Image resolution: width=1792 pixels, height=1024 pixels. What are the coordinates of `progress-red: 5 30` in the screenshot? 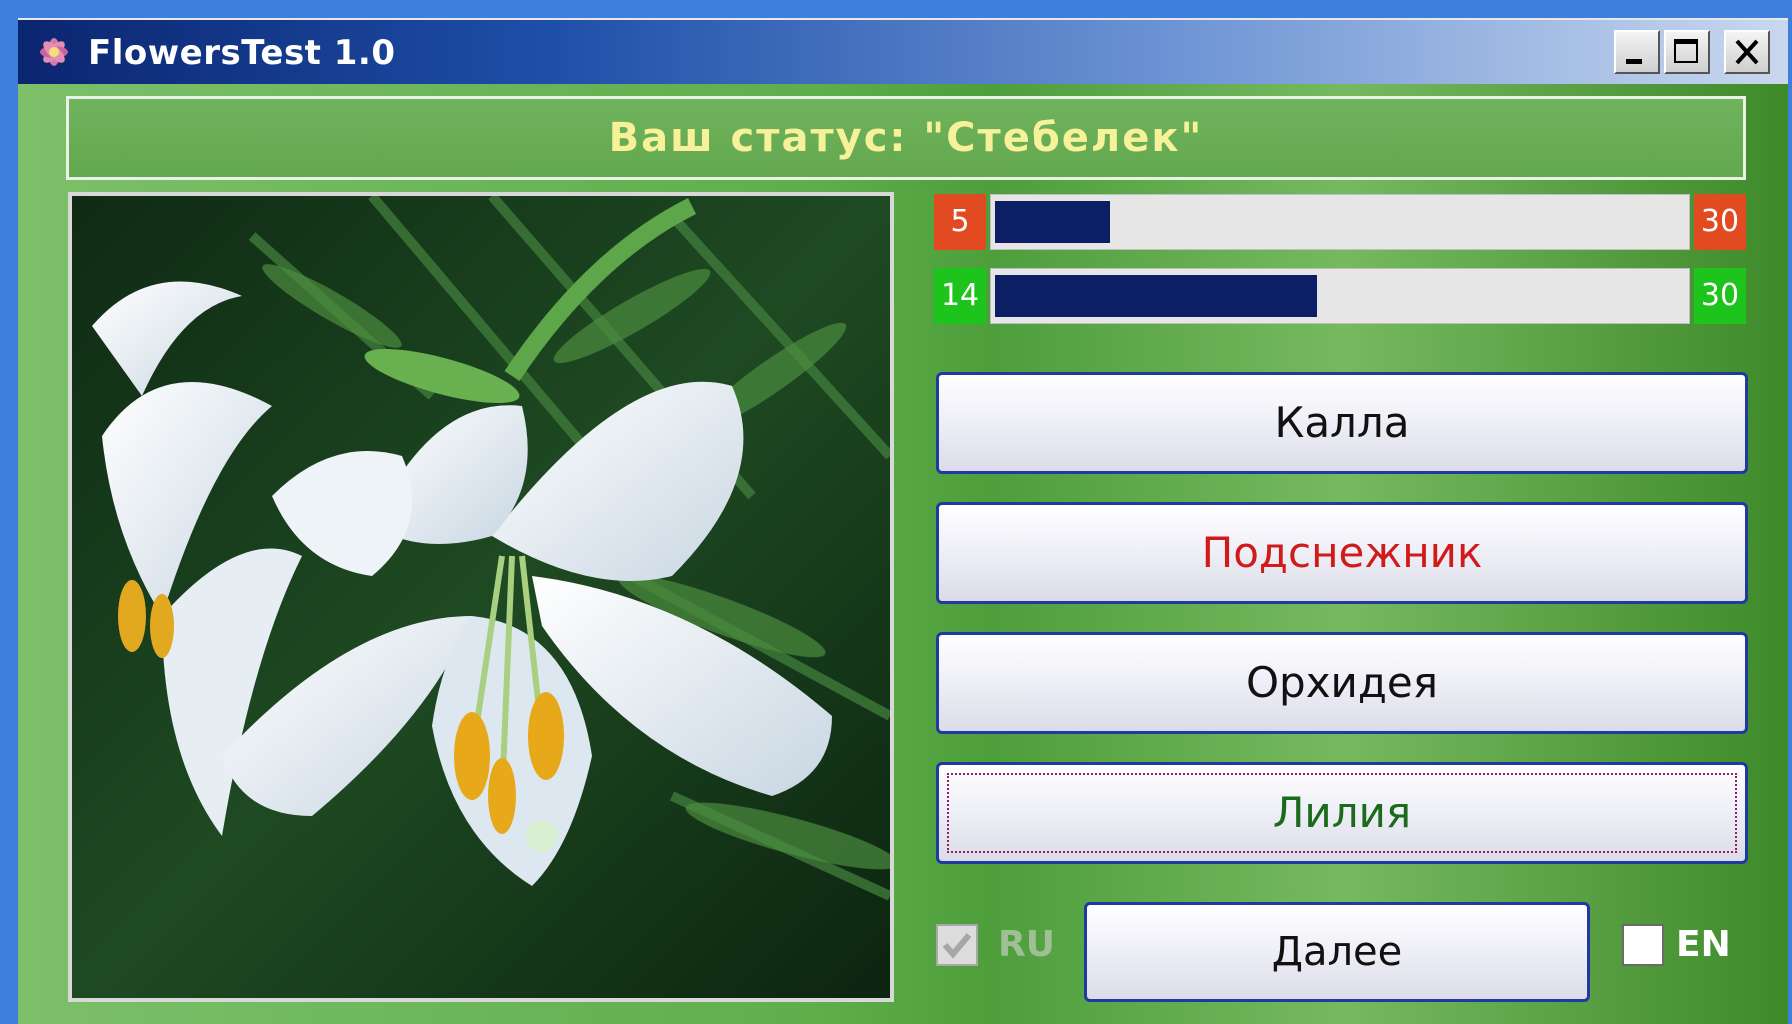 It's located at (1340, 222).